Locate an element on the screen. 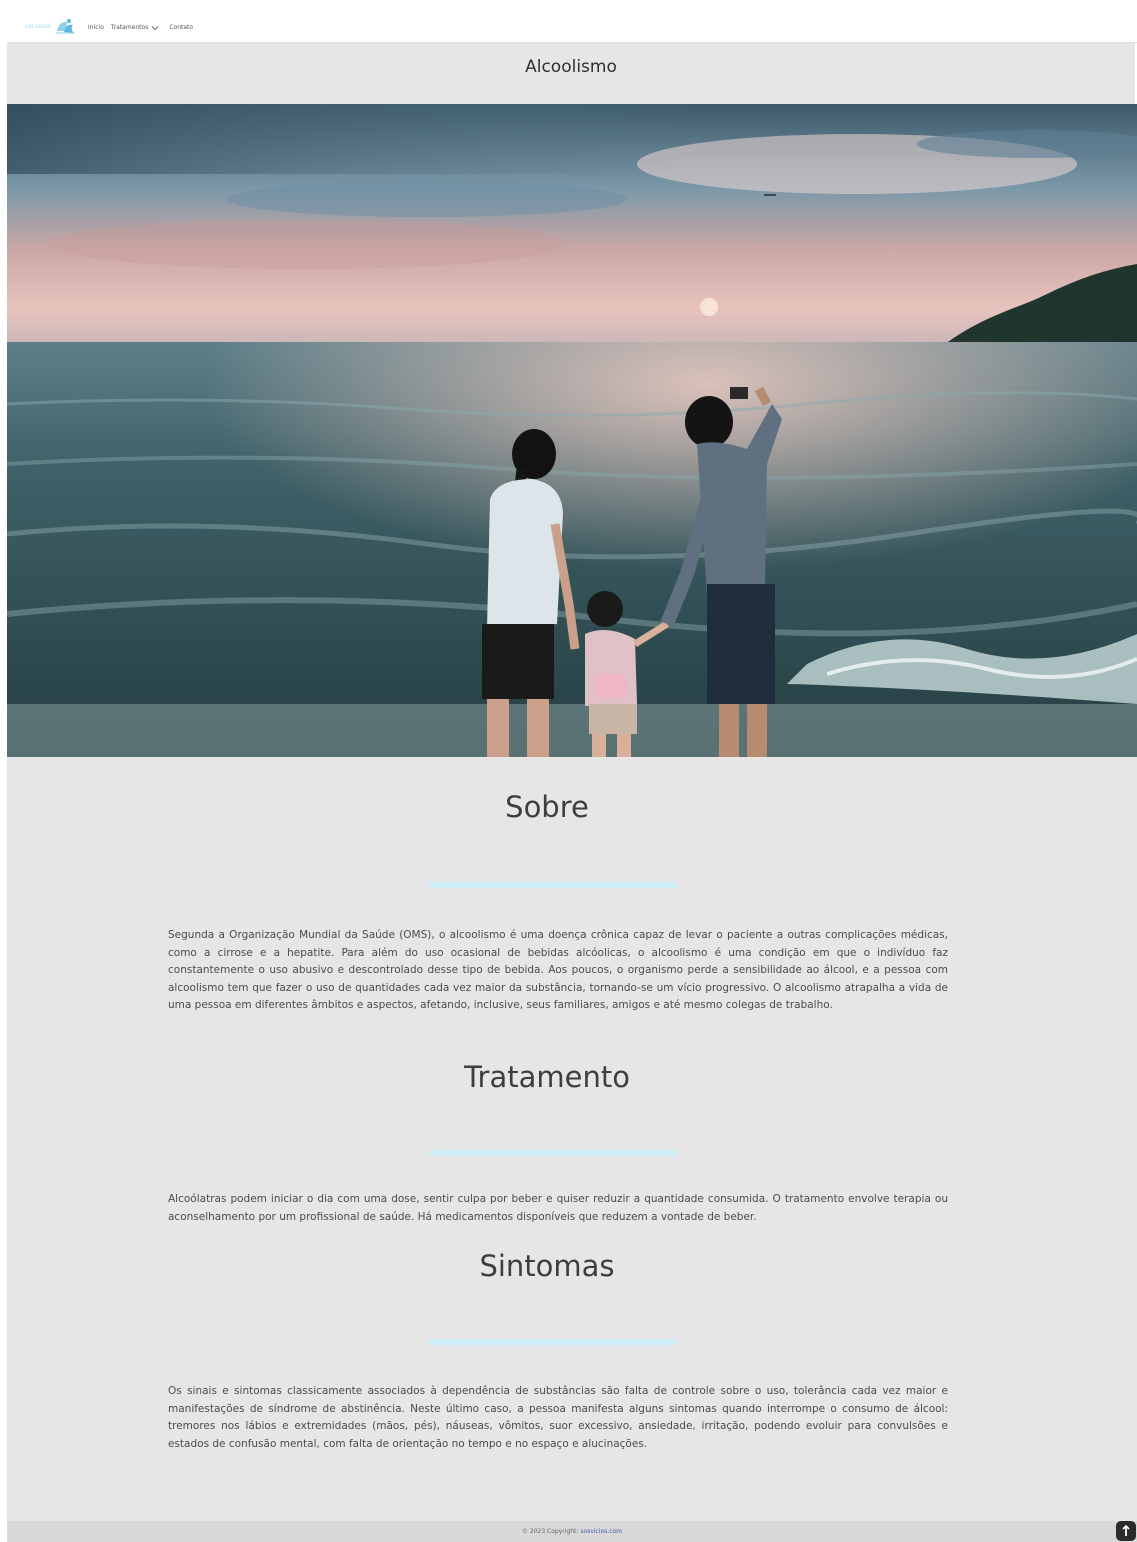 The image size is (1137, 1542). nav-links: Início Tratamentos Contato is located at coordinates (144, 27).